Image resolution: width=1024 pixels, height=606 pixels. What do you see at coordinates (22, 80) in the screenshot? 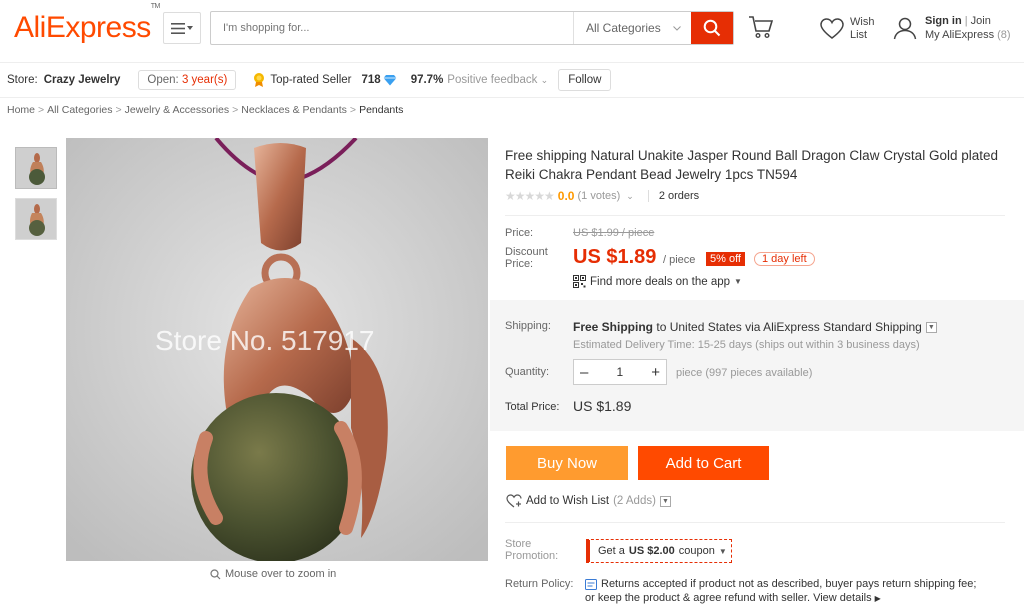
I see `store-label: Store:` at bounding box center [22, 80].